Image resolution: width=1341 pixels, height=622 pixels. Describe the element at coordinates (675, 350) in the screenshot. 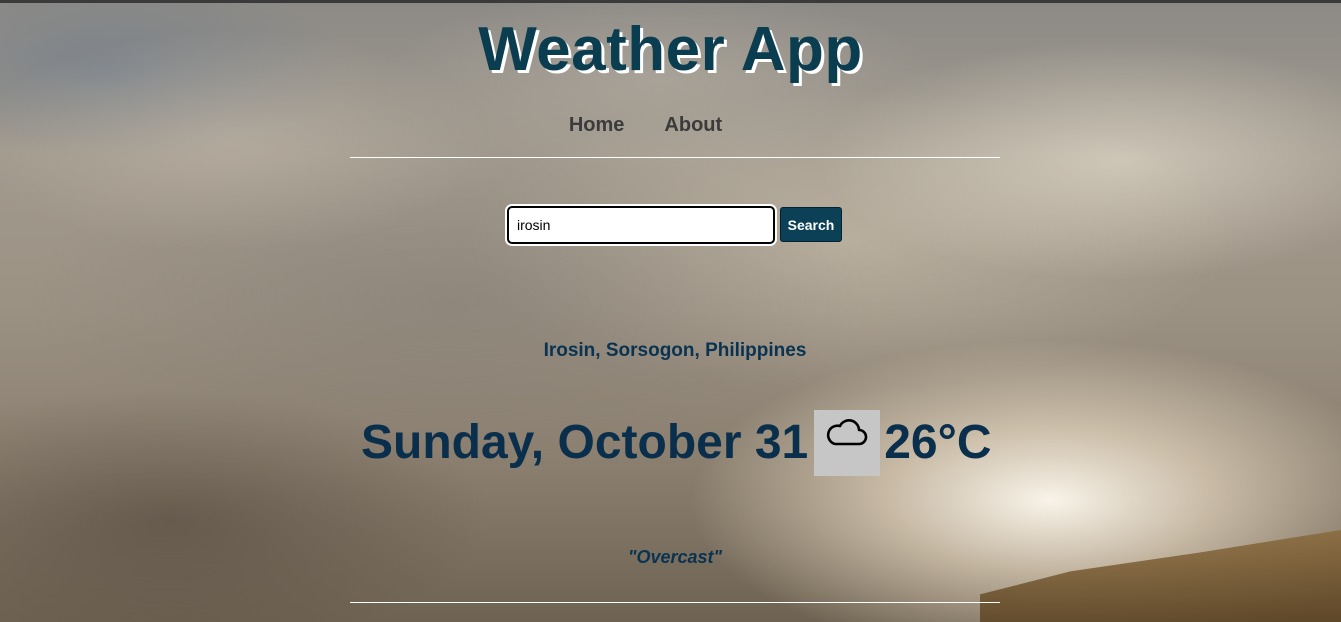

I see `location-label: Irosin, Sorsogon, Philippines` at that location.